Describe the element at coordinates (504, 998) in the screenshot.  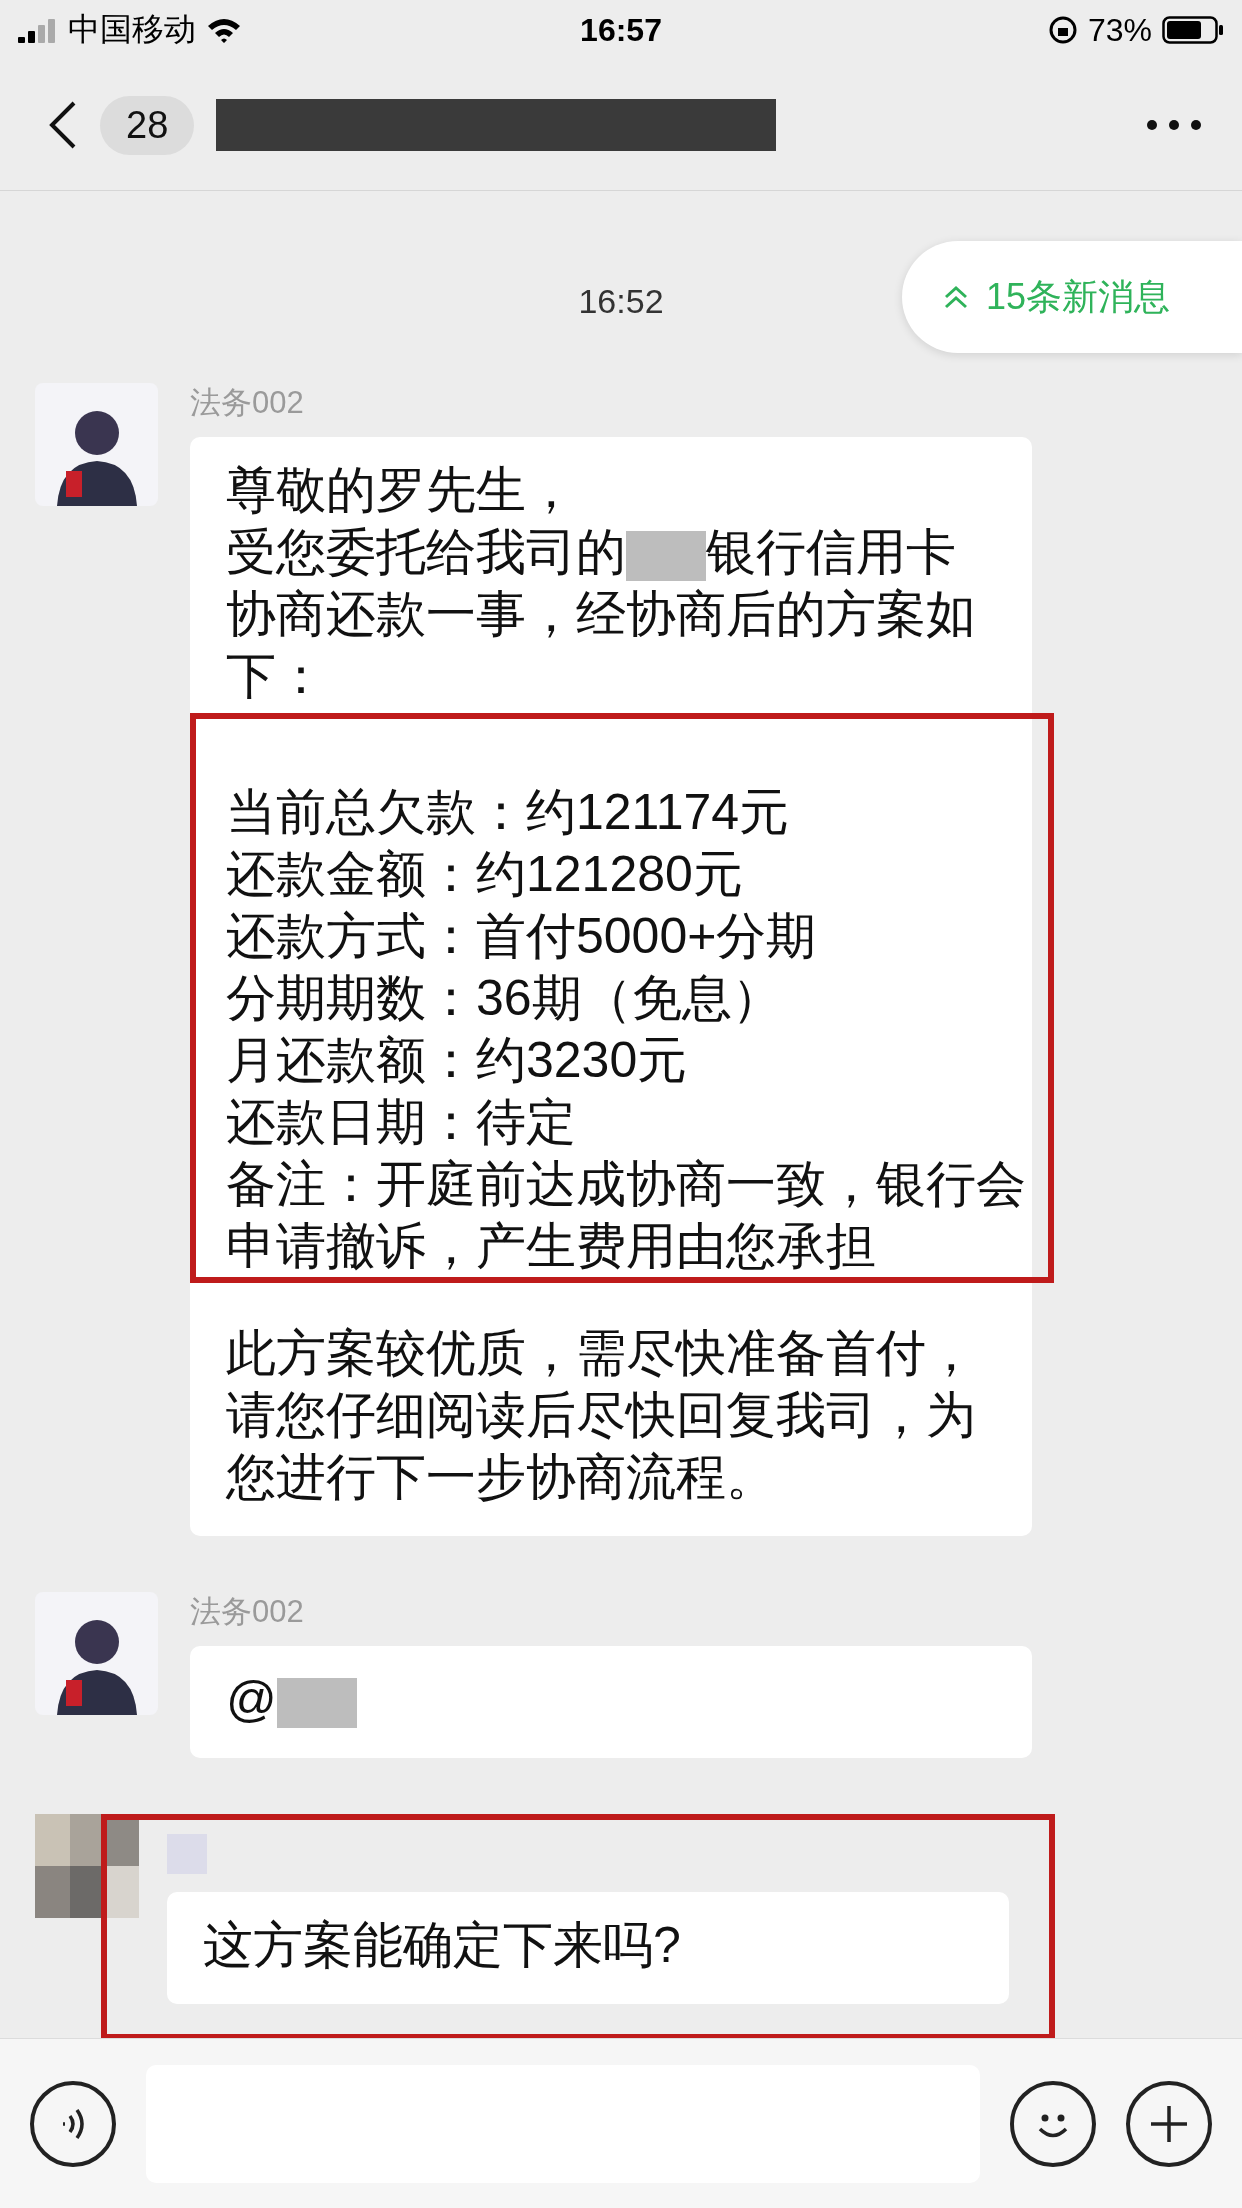
I see `plan-item: 分期期数：36期（免息）` at that location.